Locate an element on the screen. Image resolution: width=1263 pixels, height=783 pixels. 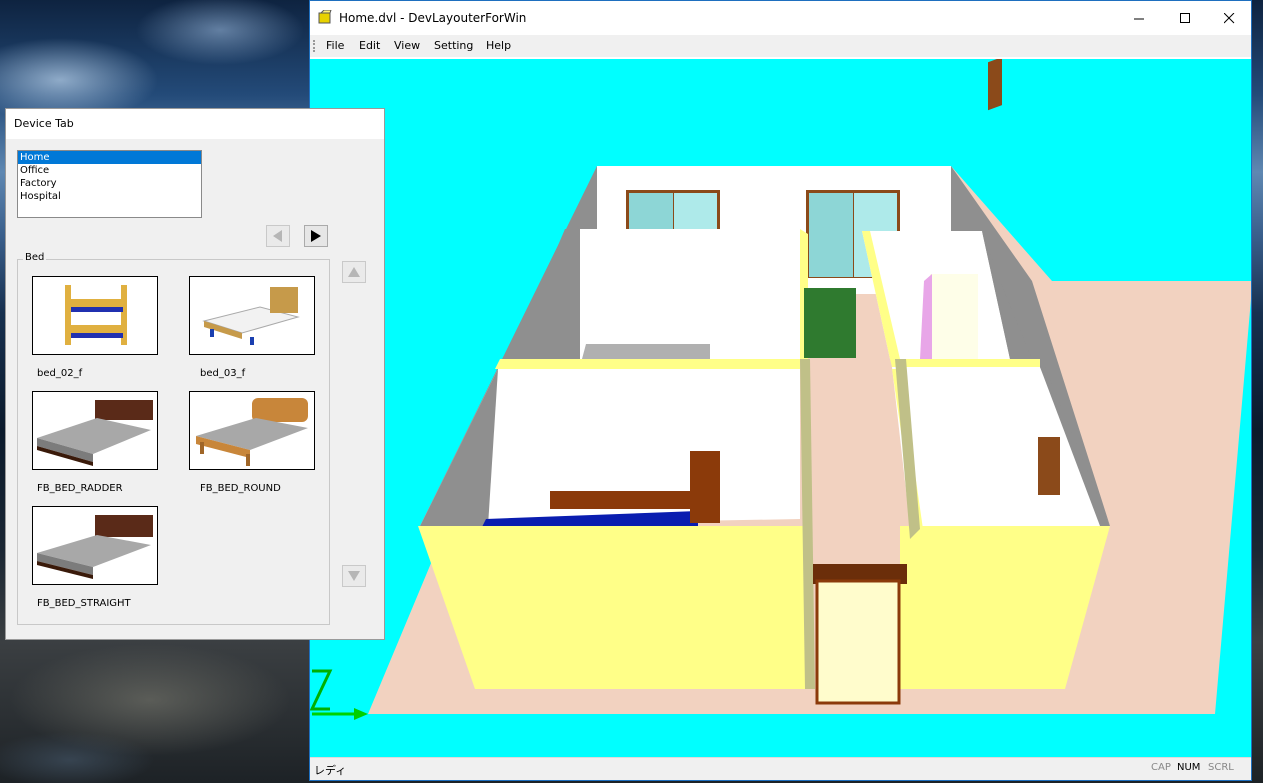
triangle-left-icon is located at coordinates (277, 236).